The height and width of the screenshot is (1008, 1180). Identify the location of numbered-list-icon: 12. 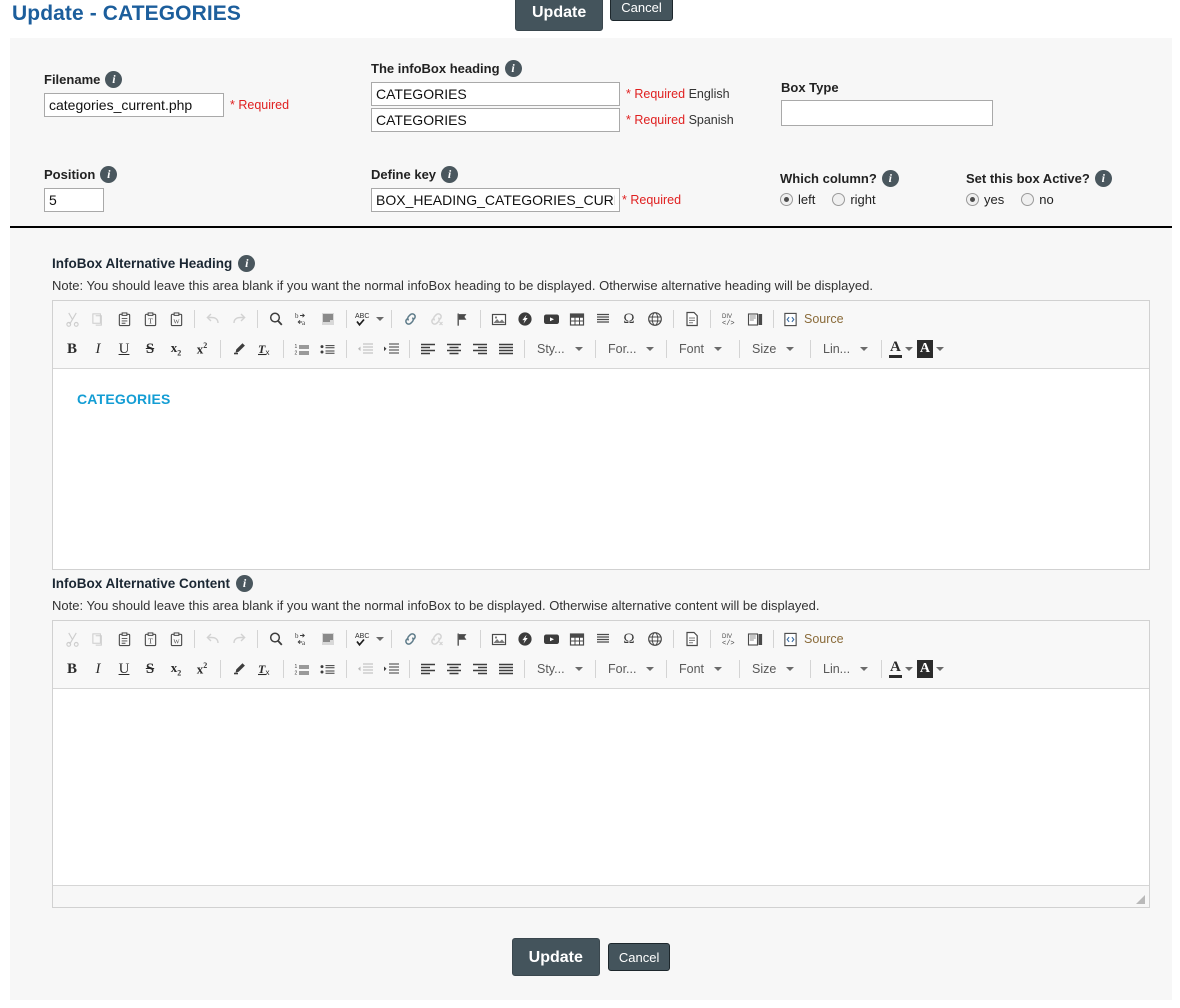
(302, 669).